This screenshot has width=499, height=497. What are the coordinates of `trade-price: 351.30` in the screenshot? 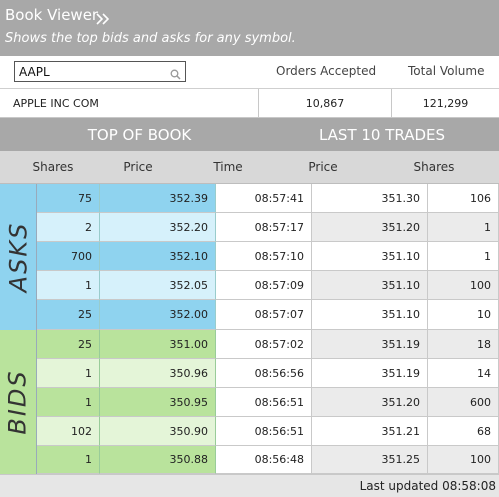 It's located at (370, 198).